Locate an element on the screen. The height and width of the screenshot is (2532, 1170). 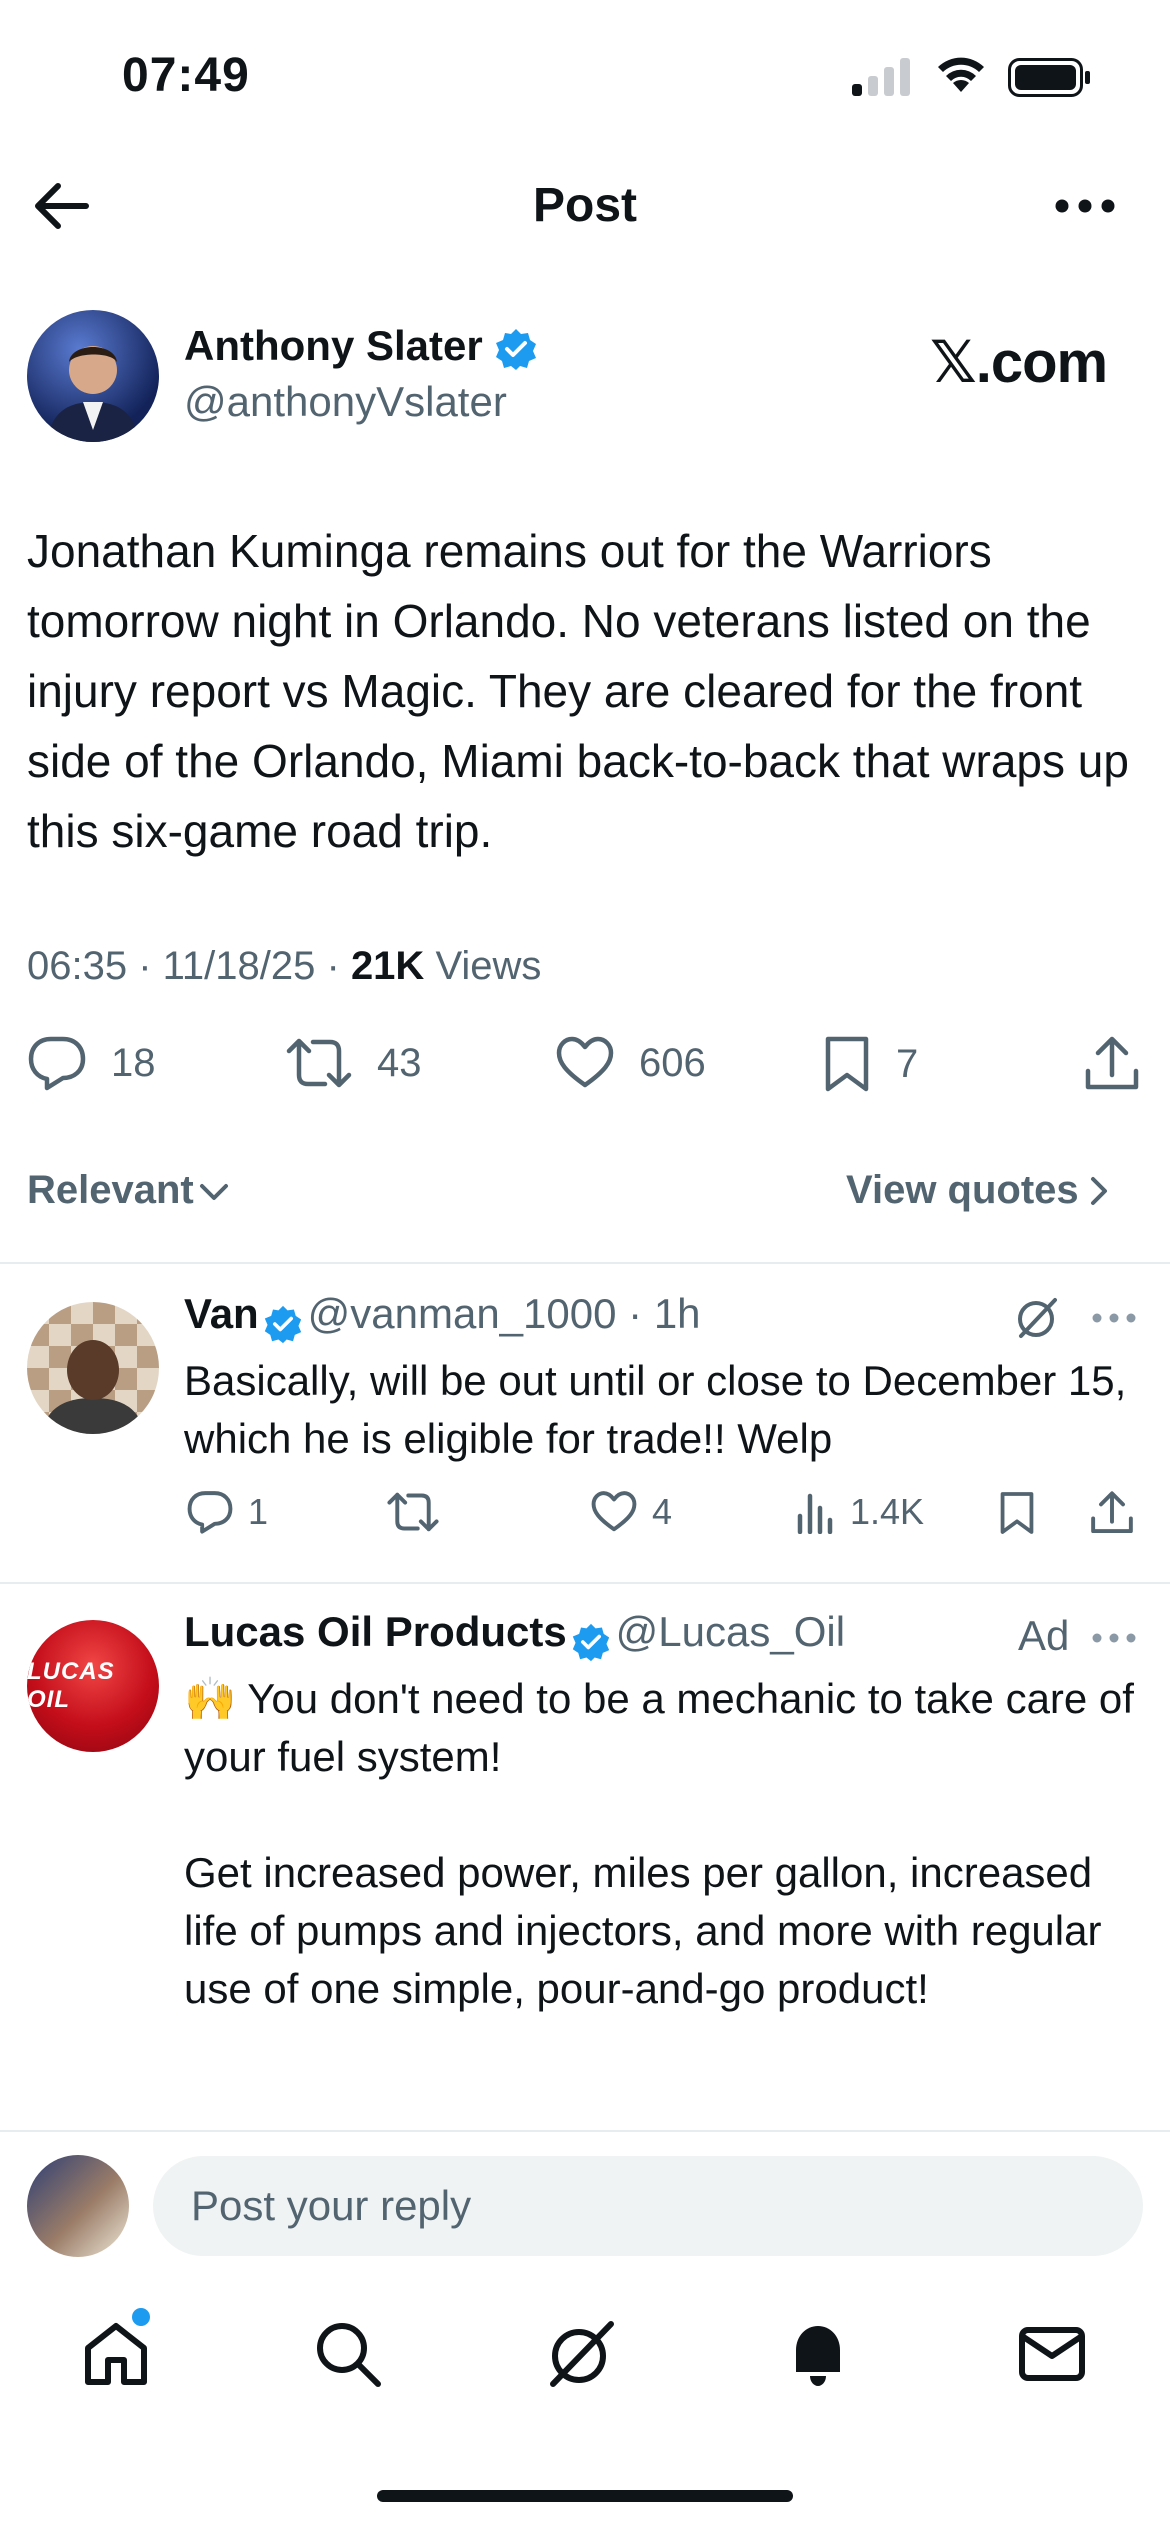
reply-age: 1h is located at coordinates (677, 1313).